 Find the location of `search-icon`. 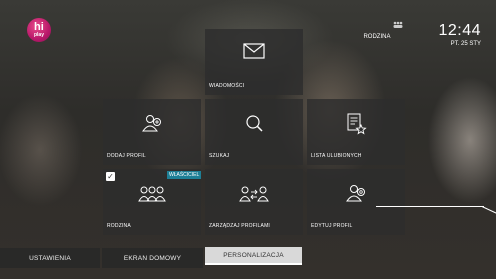

search-icon is located at coordinates (254, 125).